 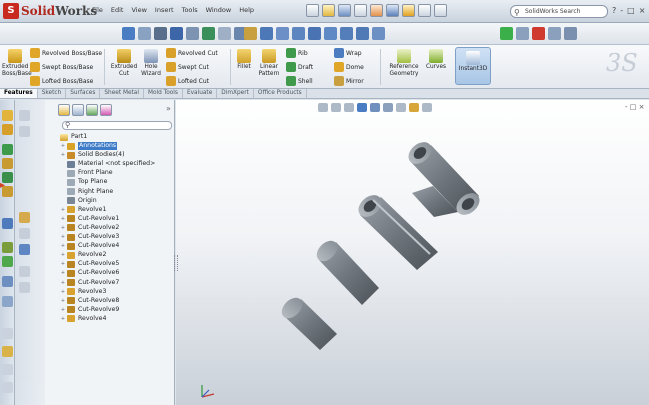 I want to click on linear-pattern-button: Linear Pattern, so click(x=269, y=63).